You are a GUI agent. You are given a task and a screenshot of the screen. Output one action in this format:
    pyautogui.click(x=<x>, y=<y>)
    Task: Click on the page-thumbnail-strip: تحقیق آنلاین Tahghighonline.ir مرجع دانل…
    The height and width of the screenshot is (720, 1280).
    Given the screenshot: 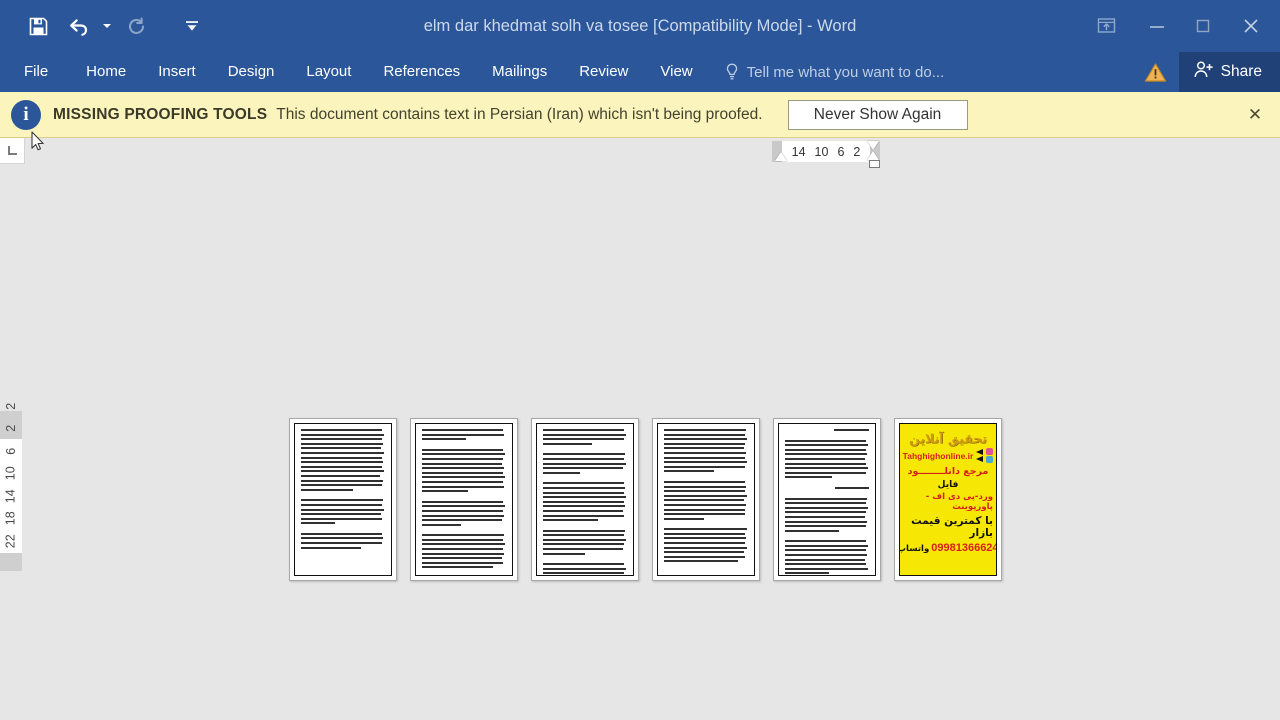 What is the action you would take?
    pyautogui.click(x=645, y=499)
    